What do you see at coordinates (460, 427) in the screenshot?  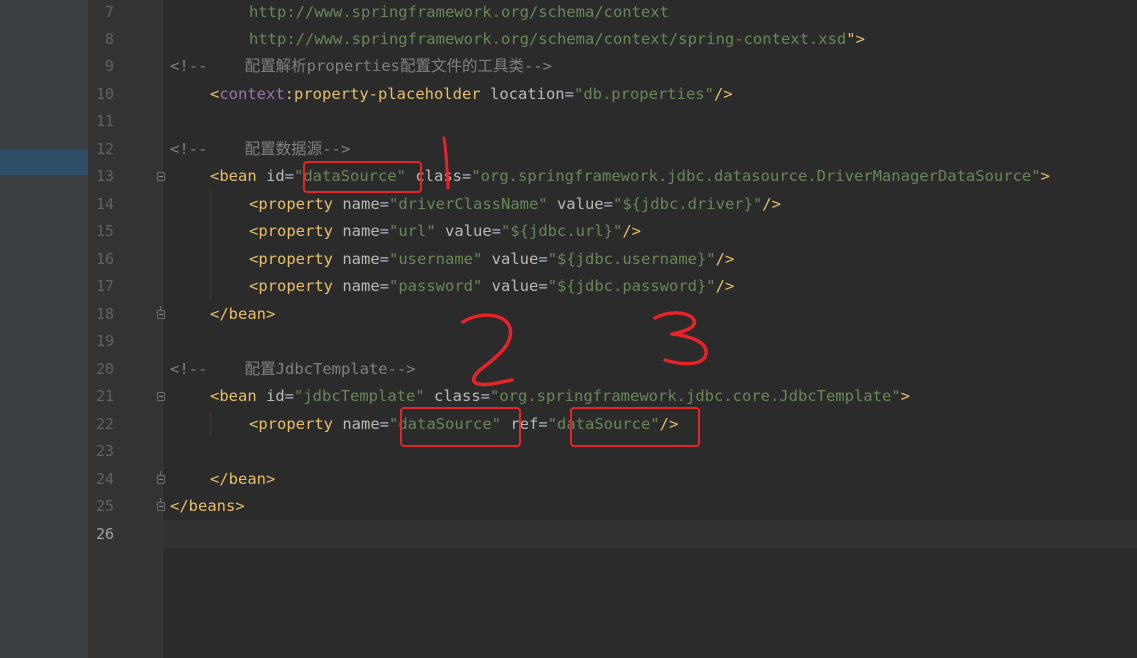 I see `annotation-box-property-name` at bounding box center [460, 427].